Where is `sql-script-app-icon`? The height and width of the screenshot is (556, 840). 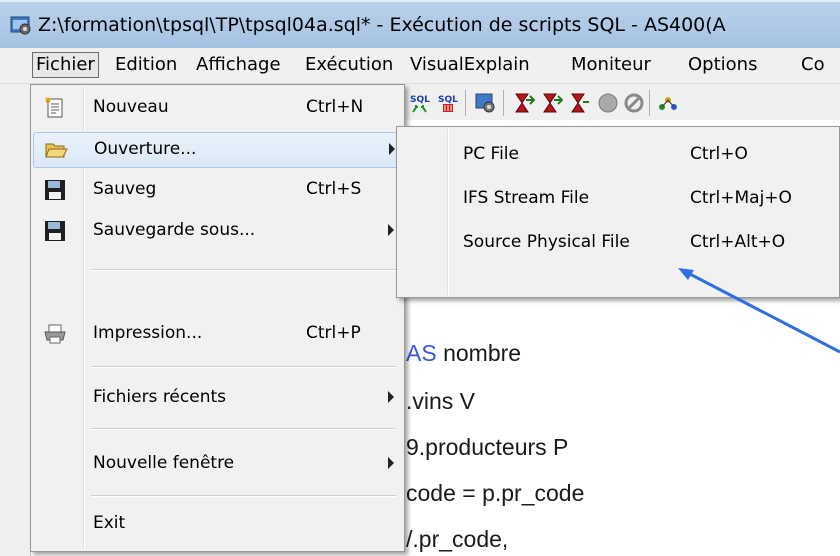 sql-script-app-icon is located at coordinates (20, 25).